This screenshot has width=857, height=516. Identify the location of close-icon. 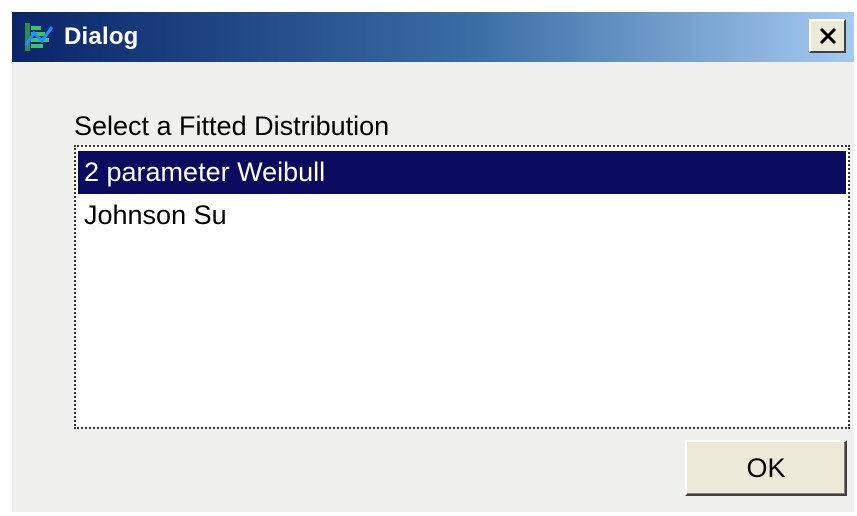
(827, 36).